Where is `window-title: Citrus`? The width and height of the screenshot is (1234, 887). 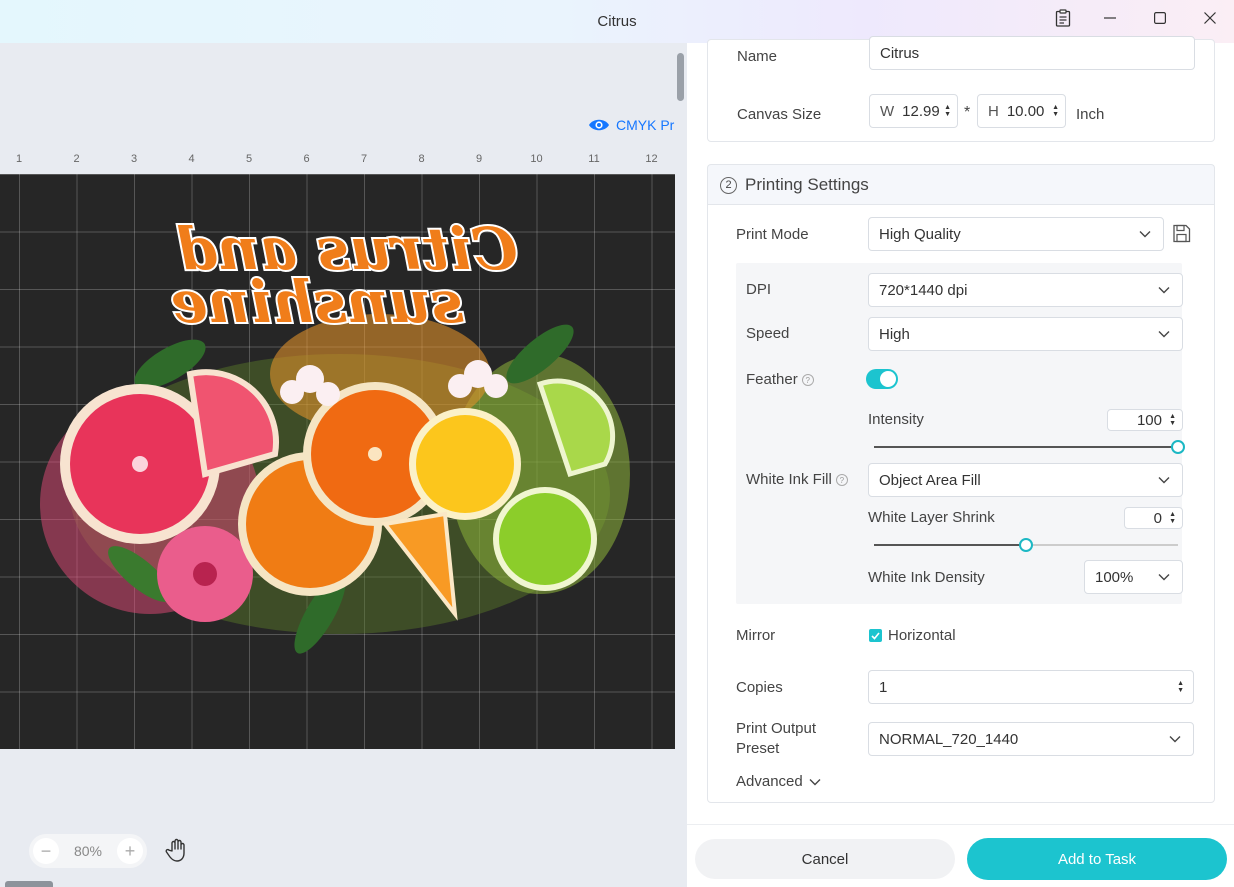
window-title: Citrus is located at coordinates (617, 21).